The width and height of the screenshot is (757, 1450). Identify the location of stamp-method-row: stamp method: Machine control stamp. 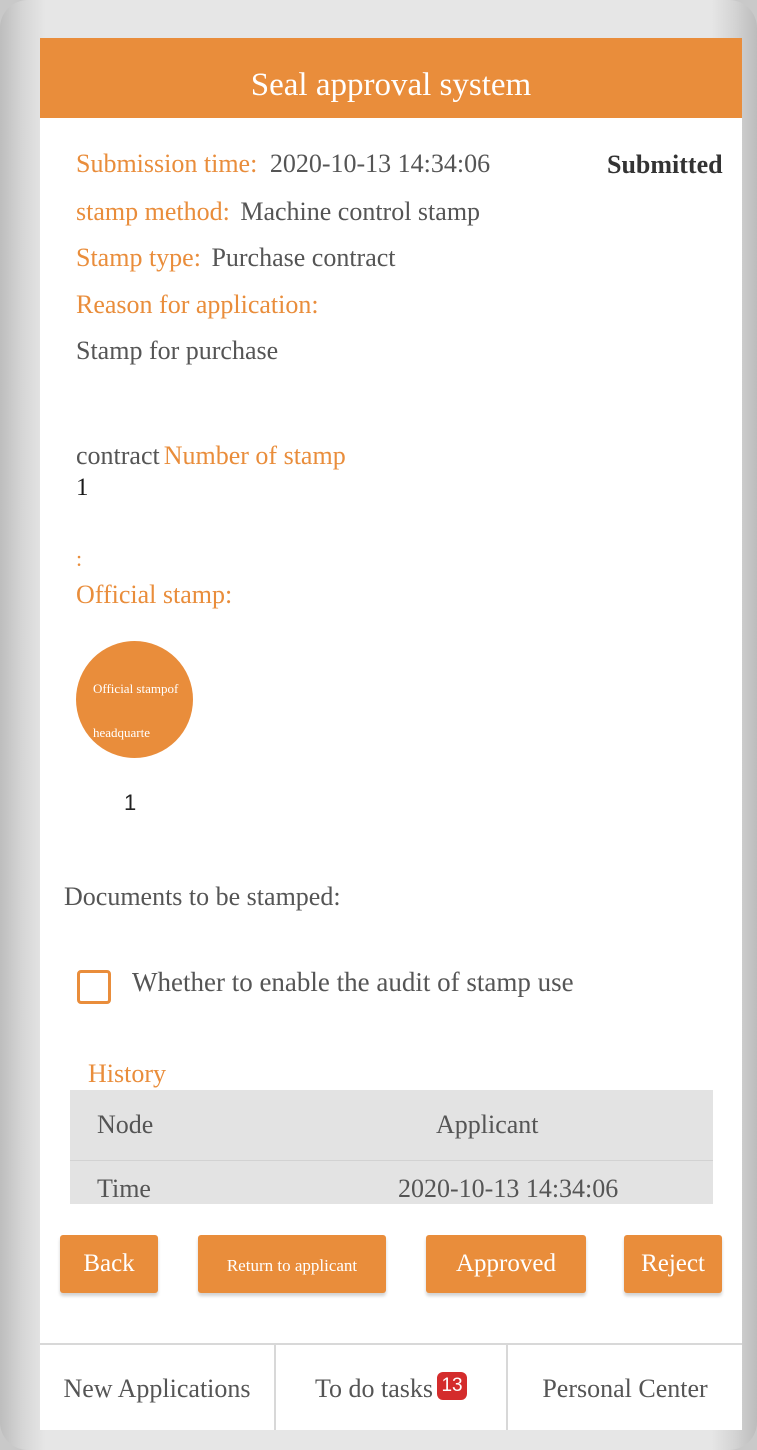
(278, 212).